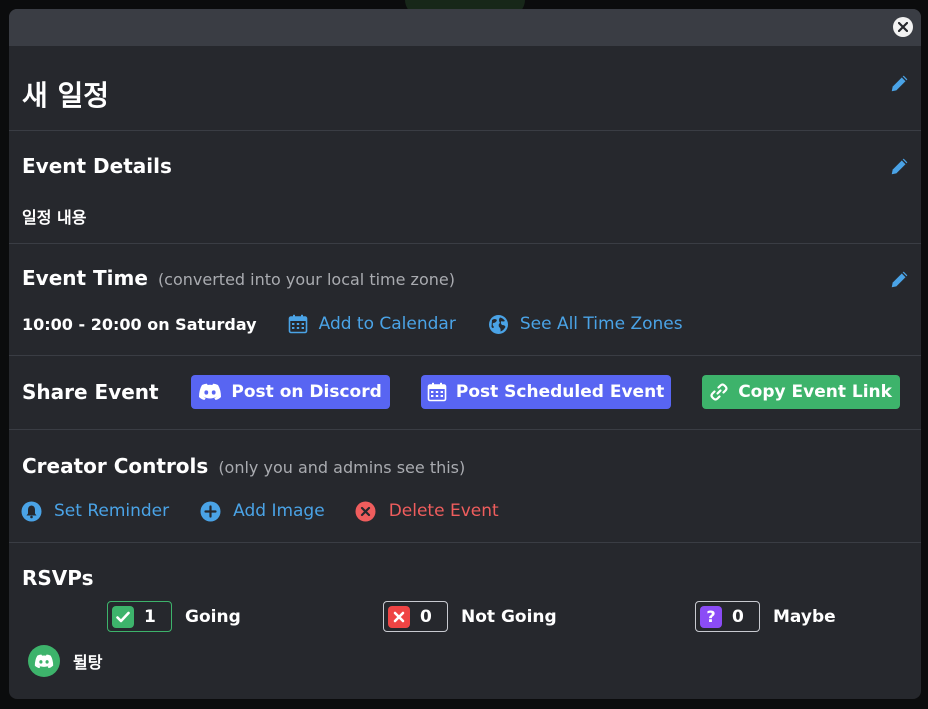 This screenshot has height=709, width=928. What do you see at coordinates (465, 88) in the screenshot?
I see `title-section: 새 일정` at bounding box center [465, 88].